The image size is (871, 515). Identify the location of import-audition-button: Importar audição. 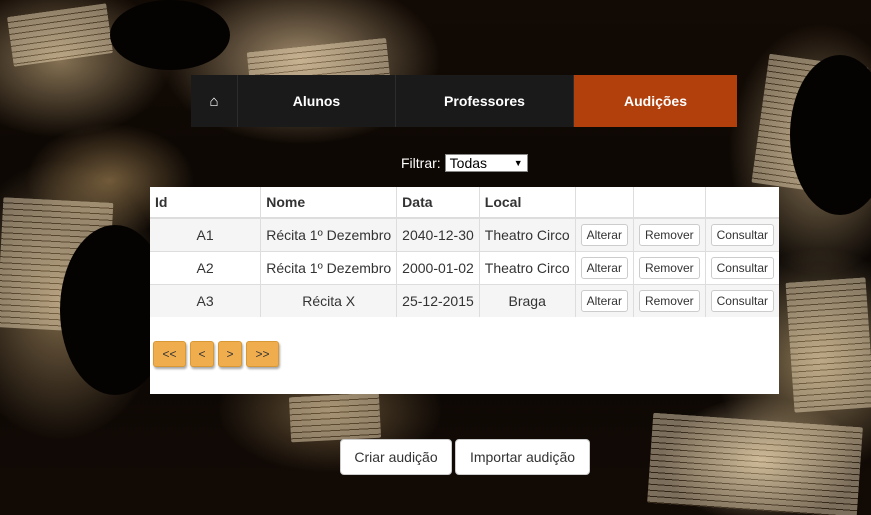
(522, 457).